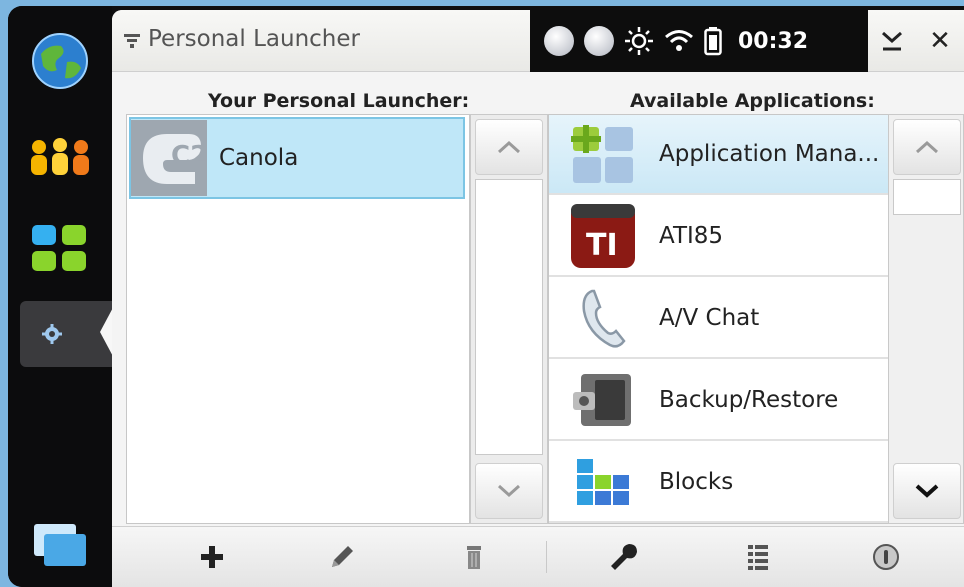 This screenshot has width=964, height=587. Describe the element at coordinates (602, 154) in the screenshot. I see `application-manager-icon` at that location.